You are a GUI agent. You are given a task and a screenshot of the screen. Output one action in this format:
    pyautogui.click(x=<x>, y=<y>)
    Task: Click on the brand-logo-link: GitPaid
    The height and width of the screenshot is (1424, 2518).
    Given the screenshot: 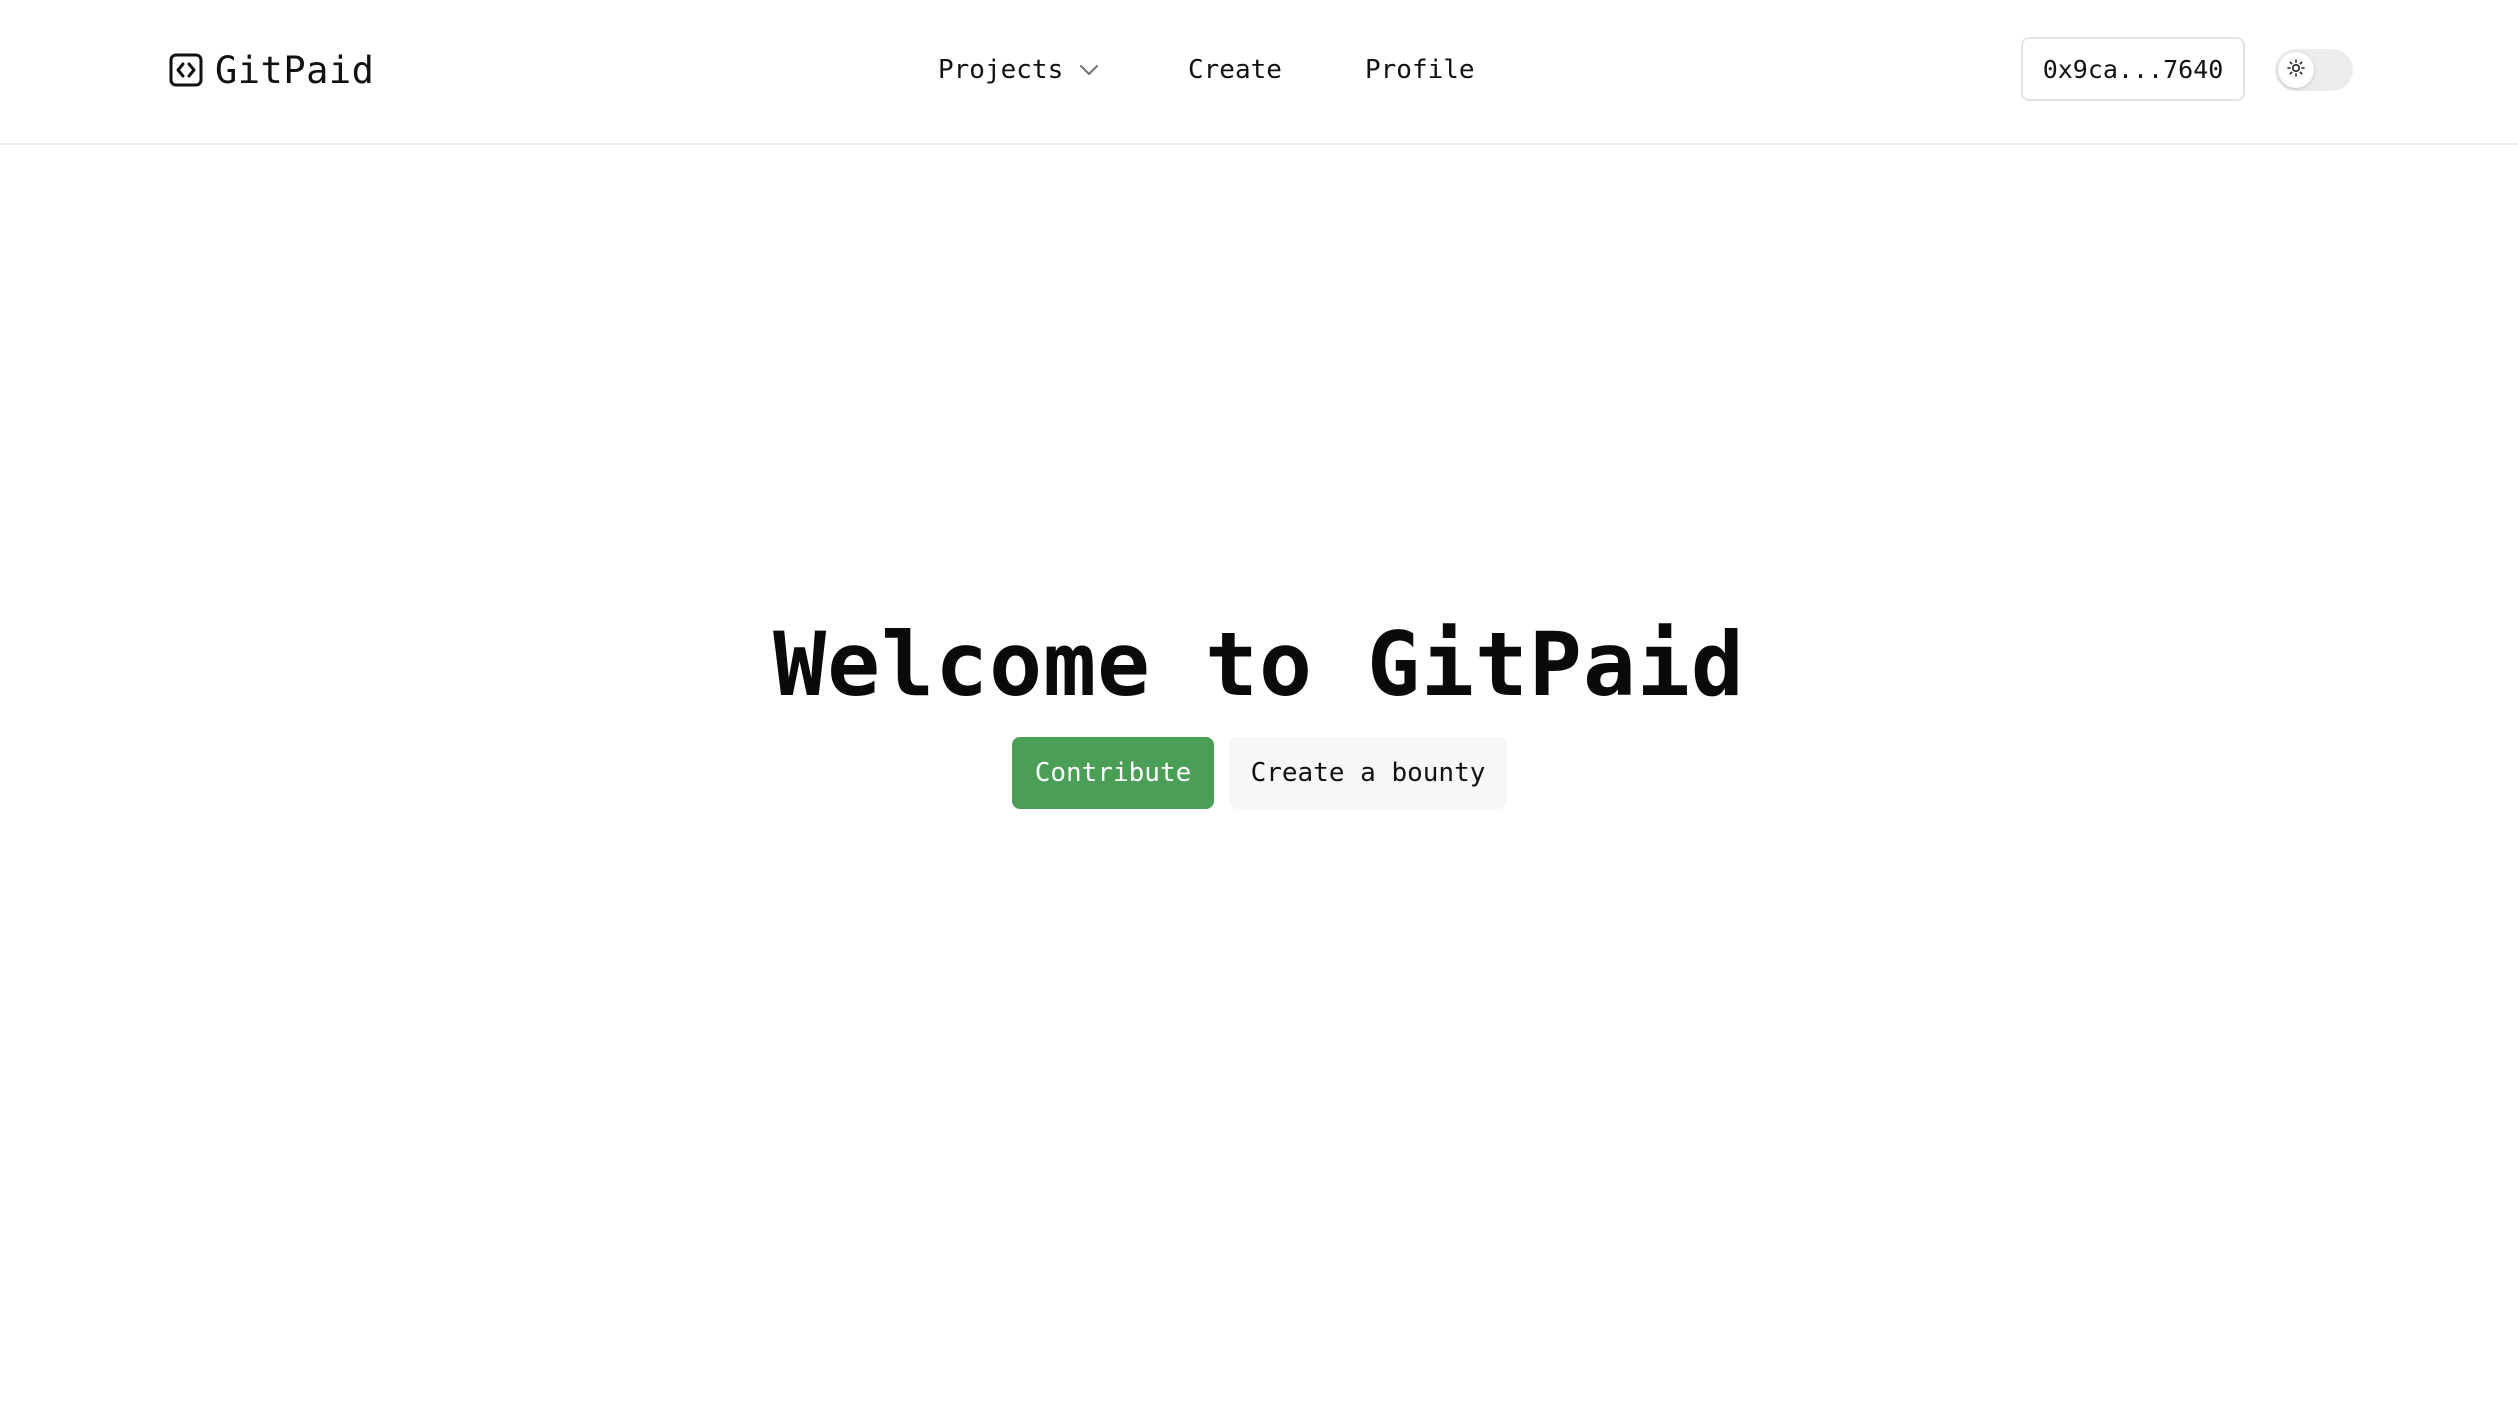 What is the action you would take?
    pyautogui.click(x=271, y=70)
    